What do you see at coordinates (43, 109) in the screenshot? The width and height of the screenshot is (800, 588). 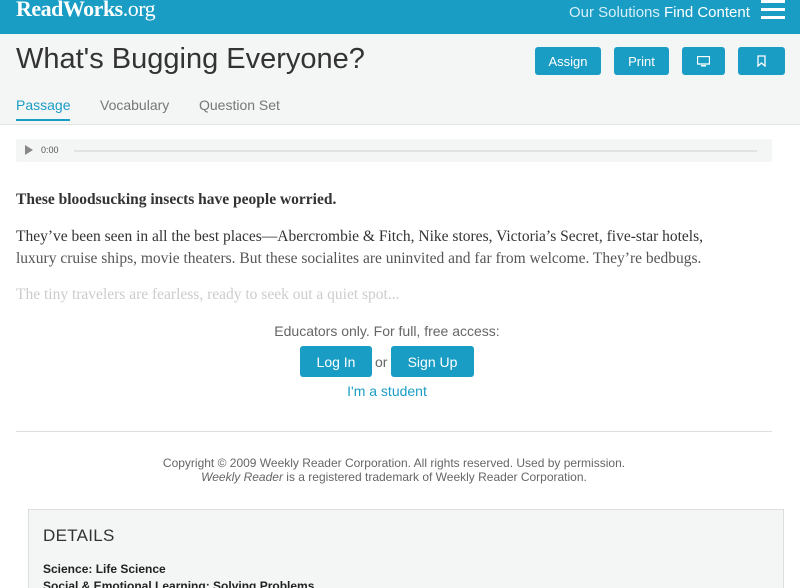 I see `tab-passage: Passage` at bounding box center [43, 109].